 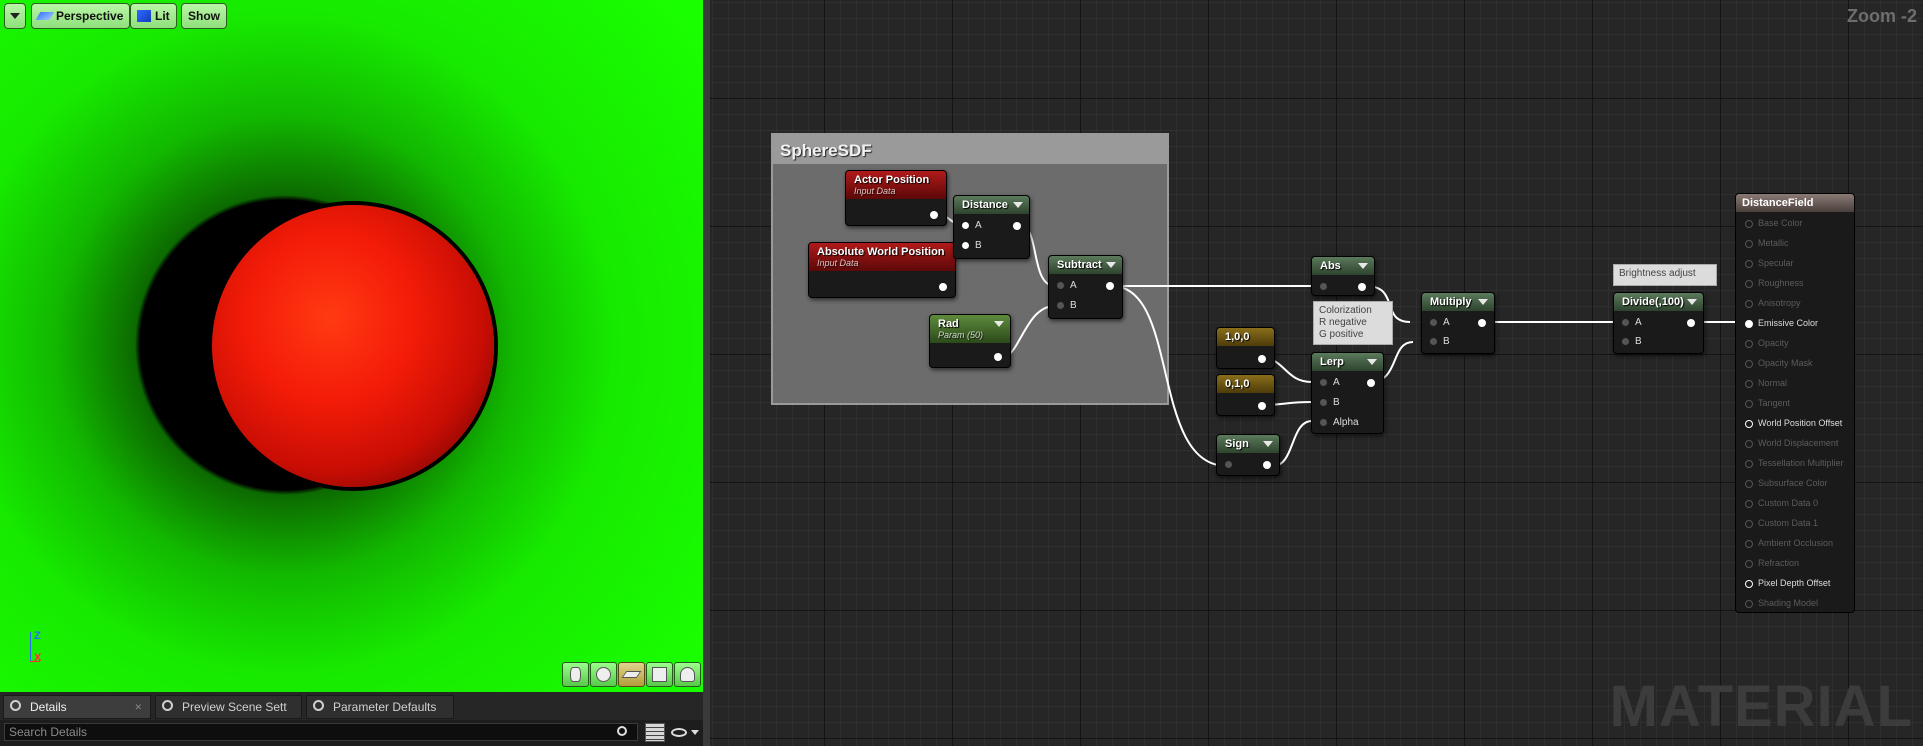 What do you see at coordinates (622, 731) in the screenshot?
I see `search-icon` at bounding box center [622, 731].